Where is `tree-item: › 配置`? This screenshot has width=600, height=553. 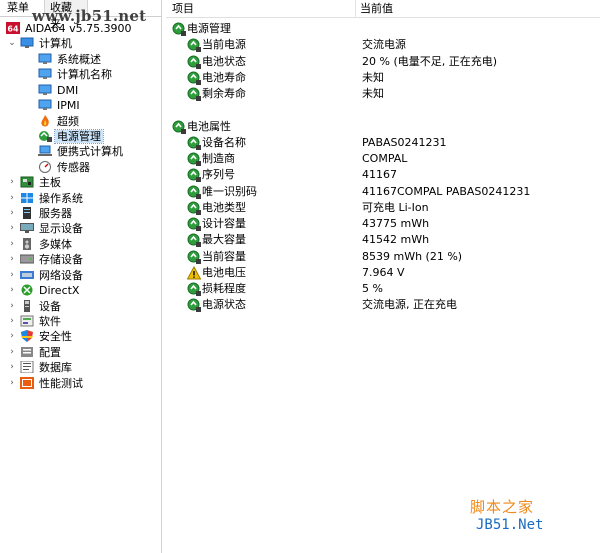 tree-item: › 配置 is located at coordinates (36, 352).